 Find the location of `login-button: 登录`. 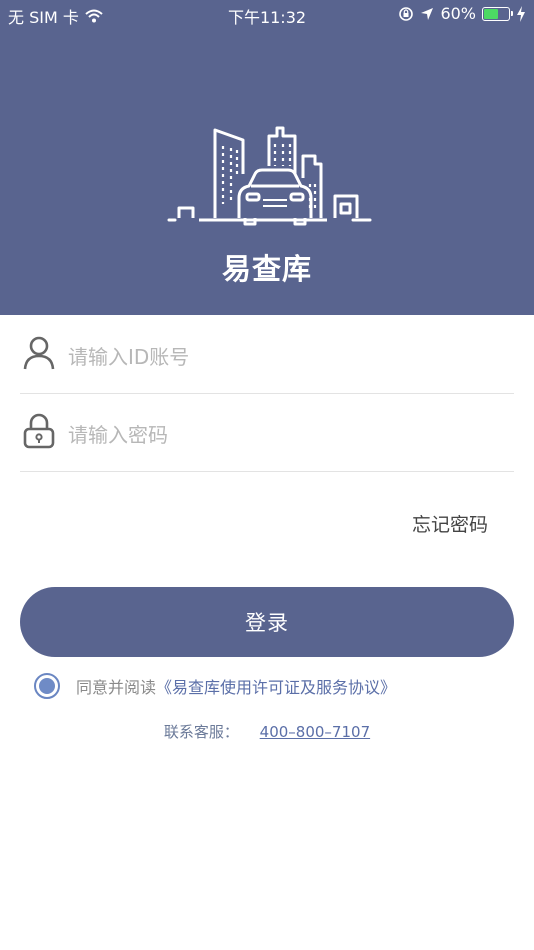

login-button: 登录 is located at coordinates (267, 622).